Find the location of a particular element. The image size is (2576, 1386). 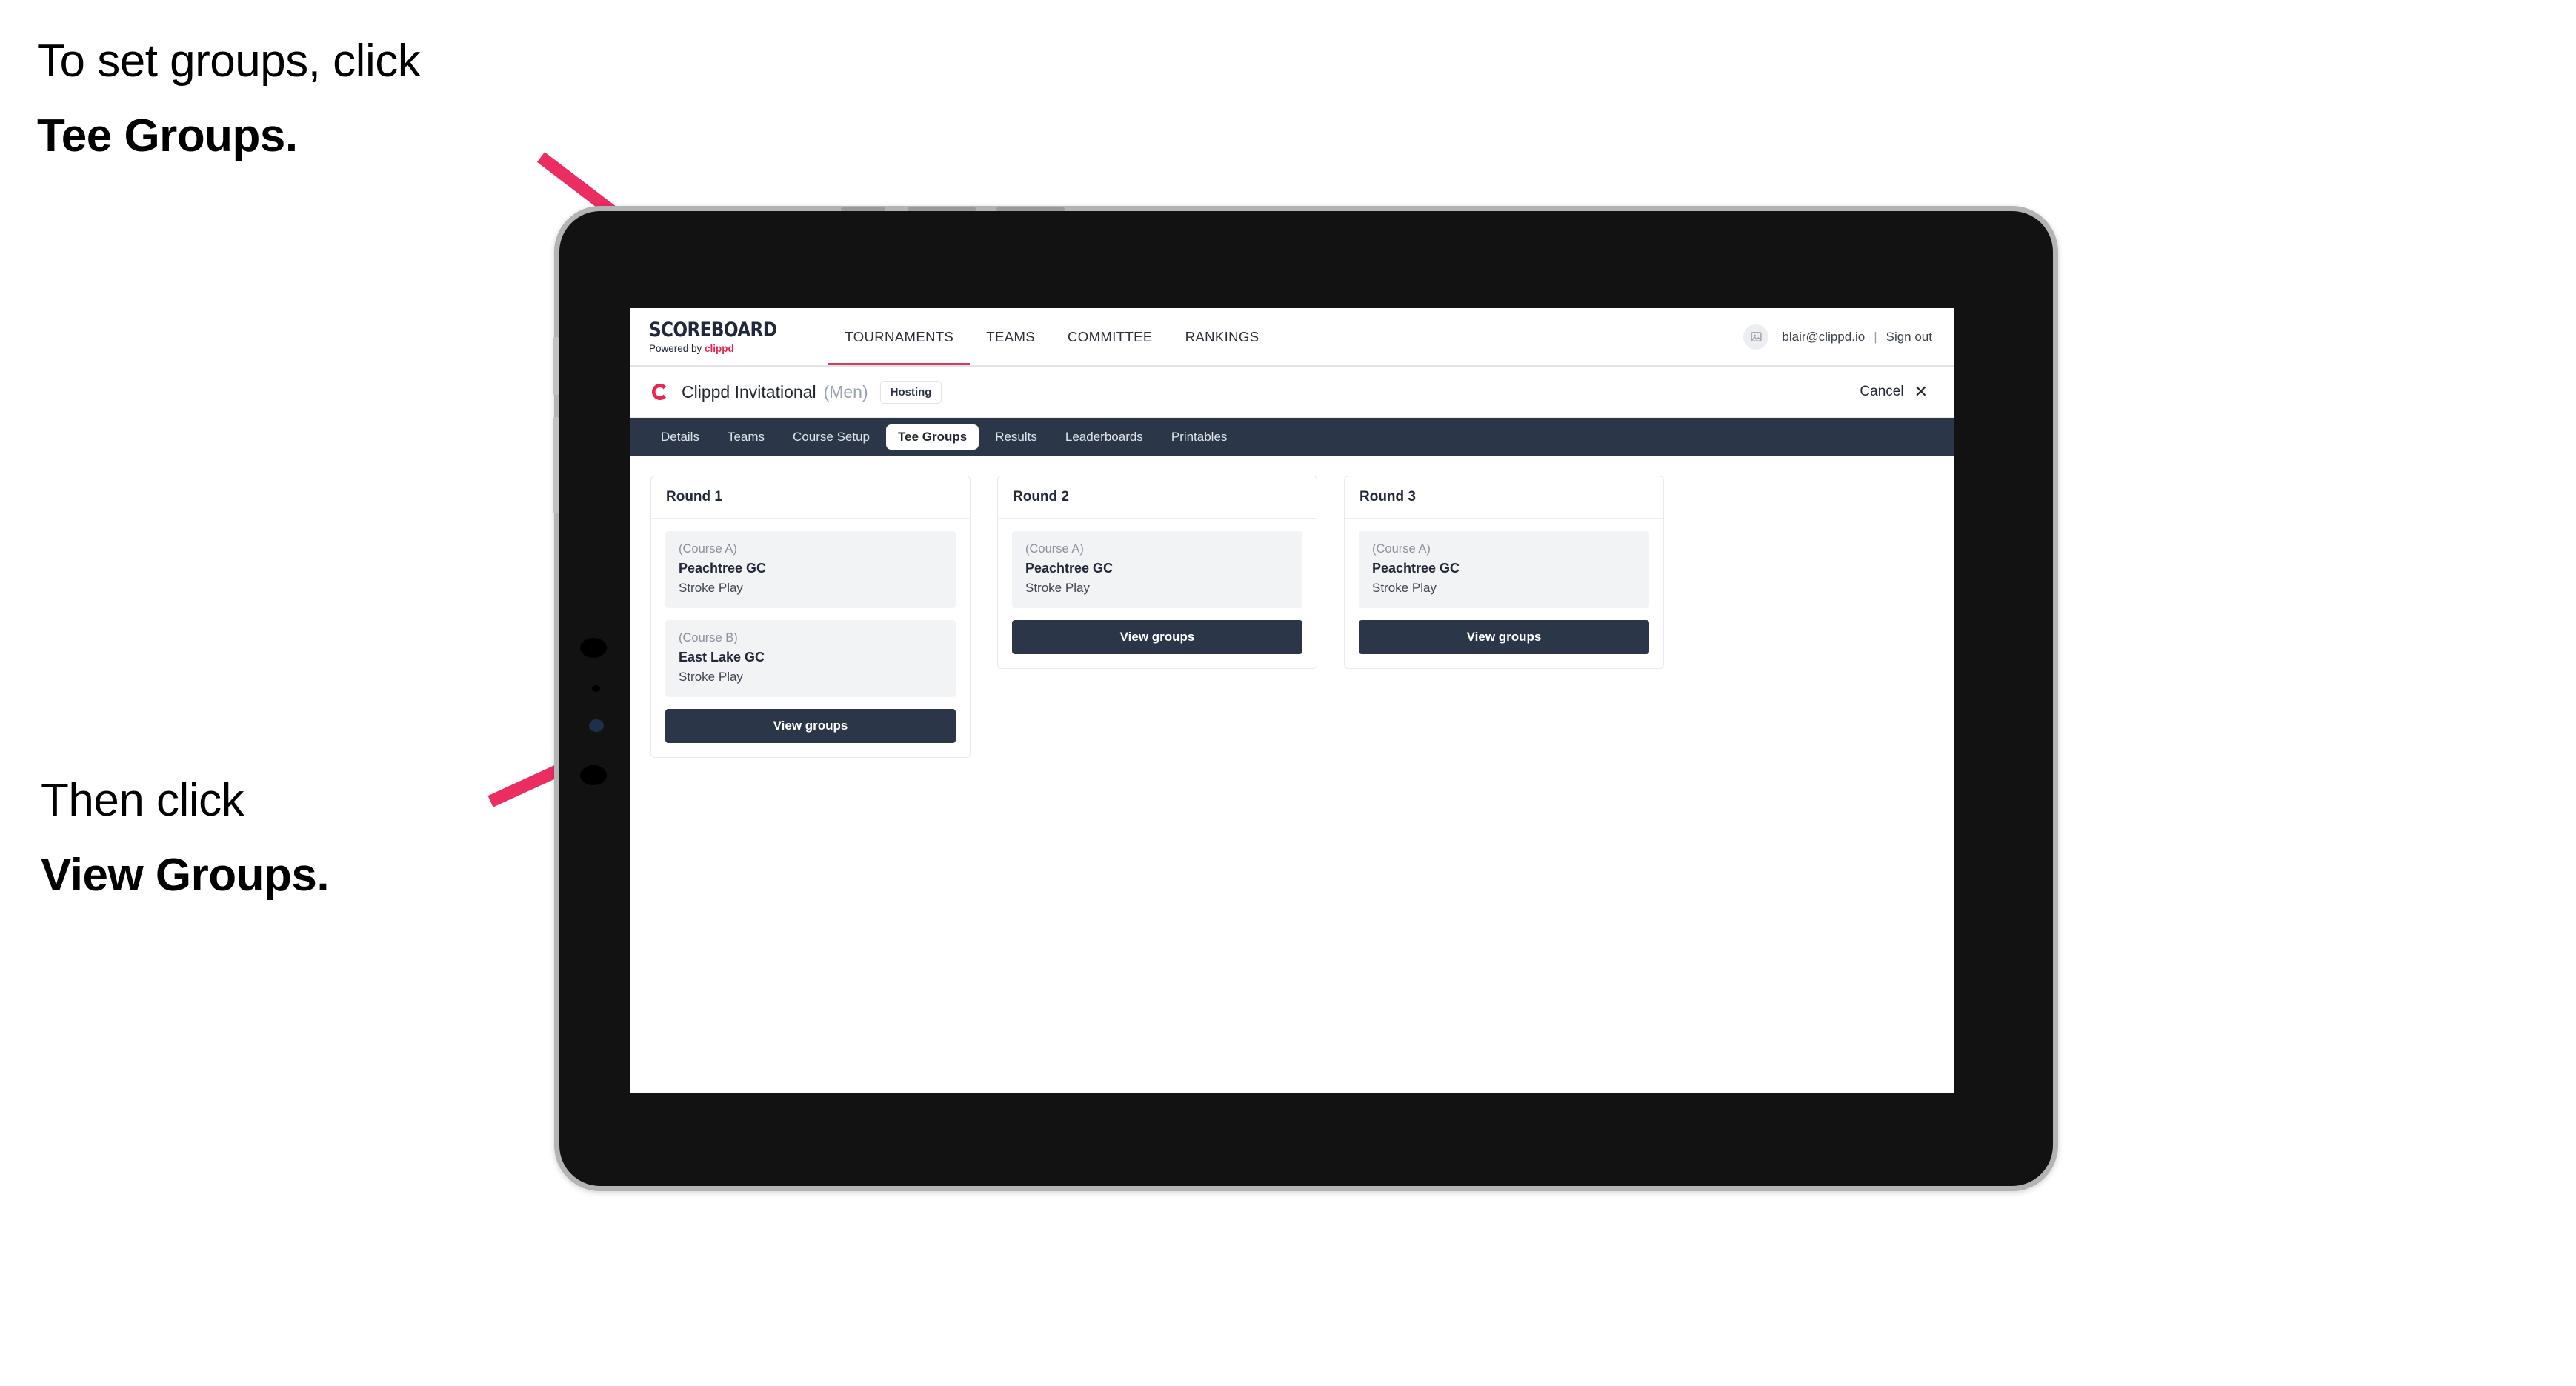

tab-leaderboards: Leaderboards is located at coordinates (1104, 437).